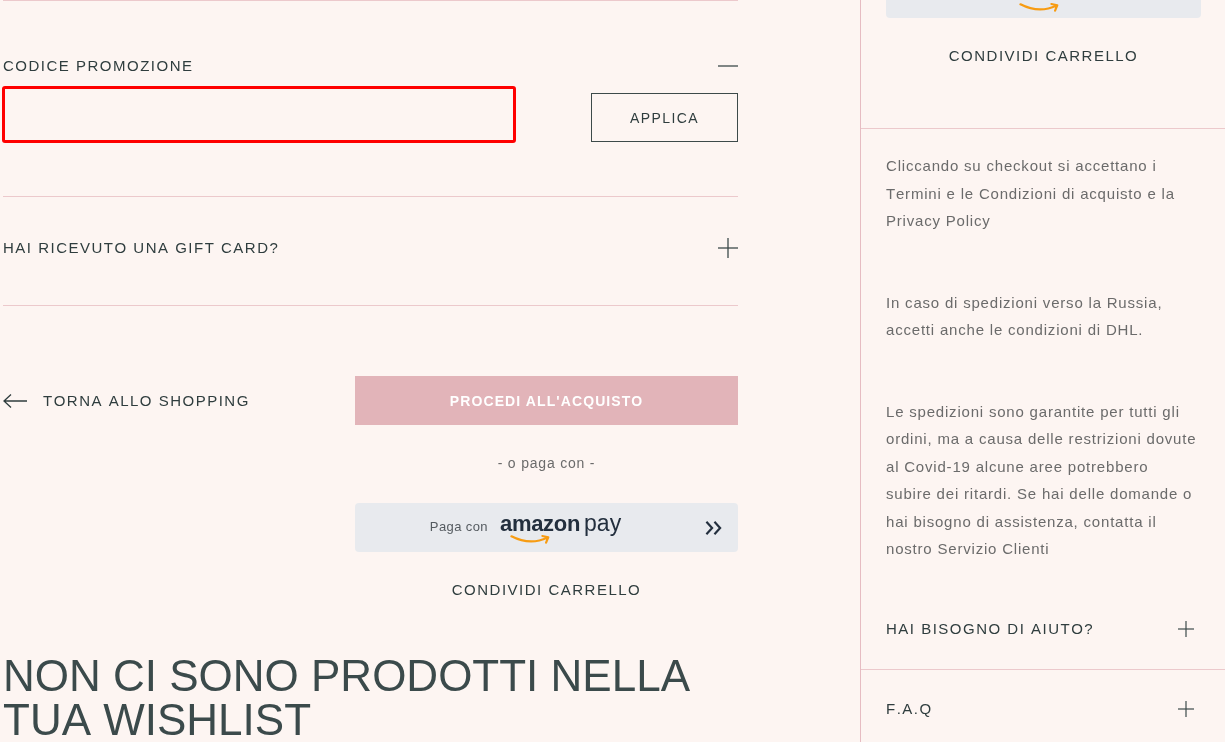 This screenshot has height=742, width=1225. What do you see at coordinates (990, 628) in the screenshot?
I see `accordion-title: HAI BISOGNO DI AIUTO?` at bounding box center [990, 628].